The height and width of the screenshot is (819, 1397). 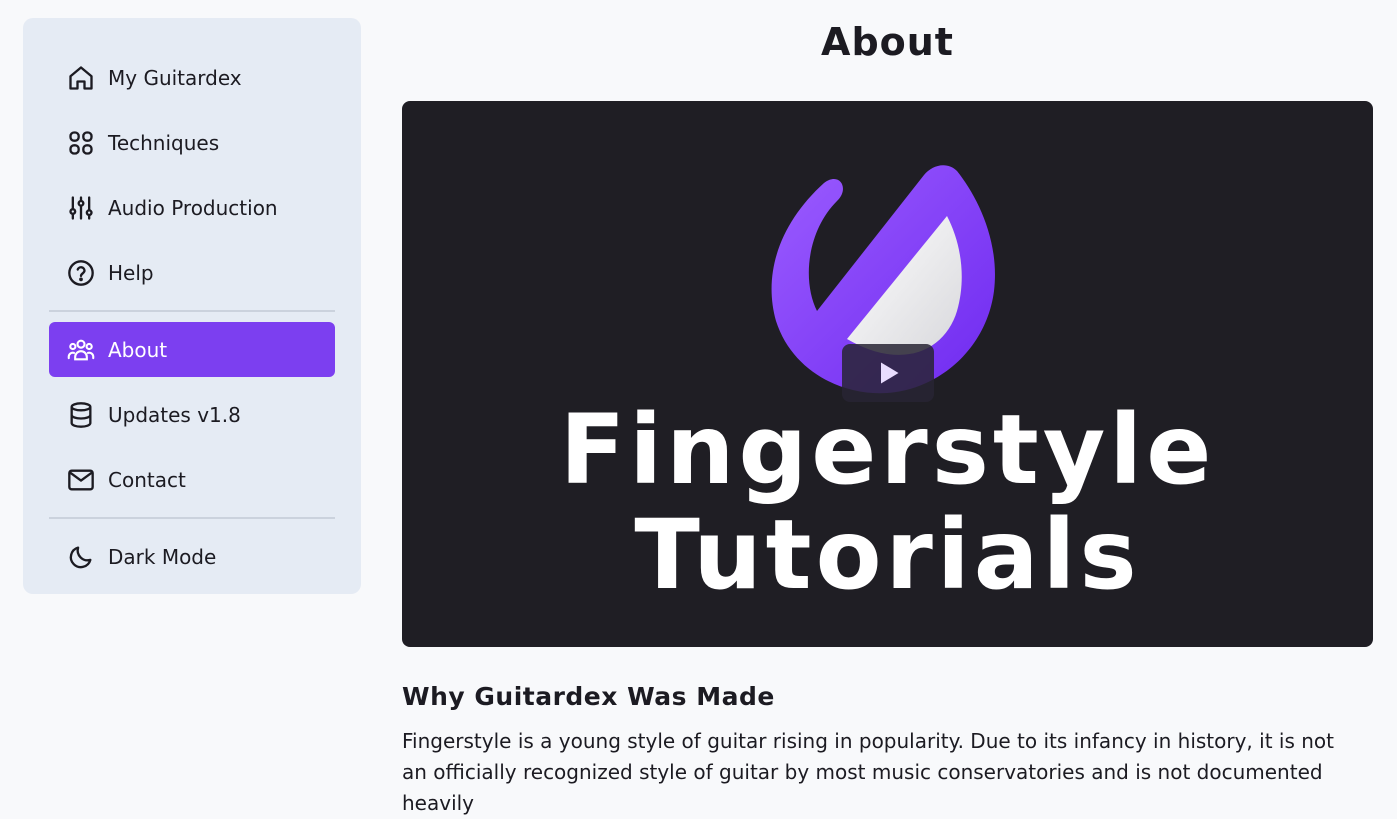 What do you see at coordinates (81, 273) in the screenshot?
I see `help-circle-icon` at bounding box center [81, 273].